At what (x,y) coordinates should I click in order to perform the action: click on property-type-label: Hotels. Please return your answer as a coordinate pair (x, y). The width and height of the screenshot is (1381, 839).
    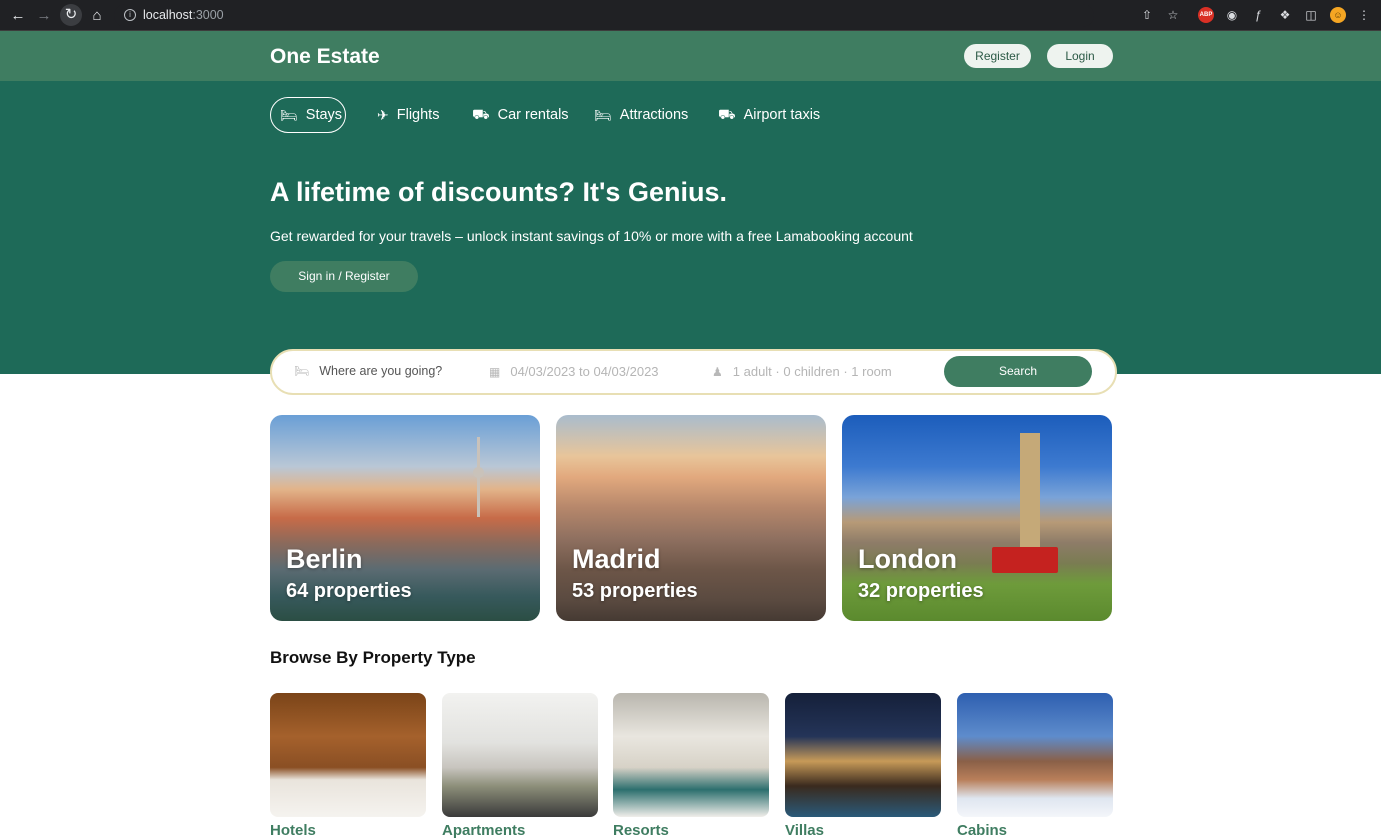
    Looking at the image, I should click on (293, 830).